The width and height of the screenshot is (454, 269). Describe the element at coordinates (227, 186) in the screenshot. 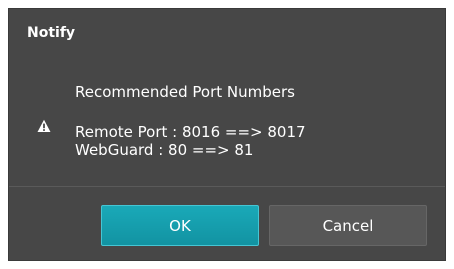

I see `divider` at that location.